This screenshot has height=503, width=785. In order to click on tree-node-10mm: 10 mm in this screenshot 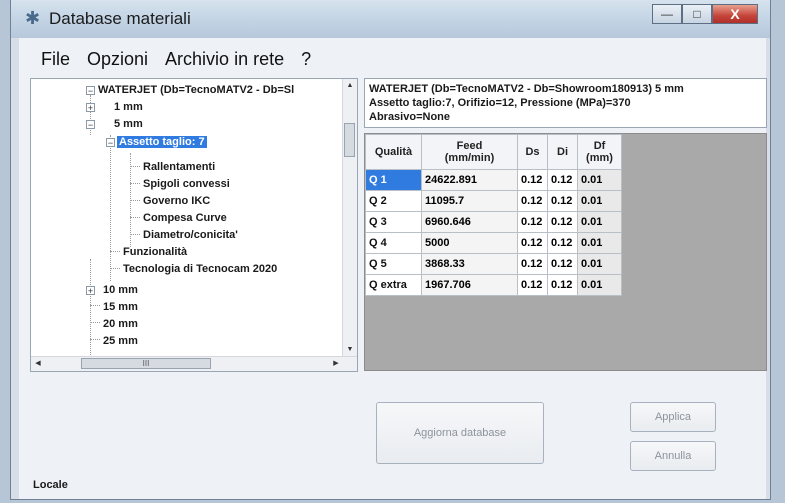, I will do `click(120, 290)`.